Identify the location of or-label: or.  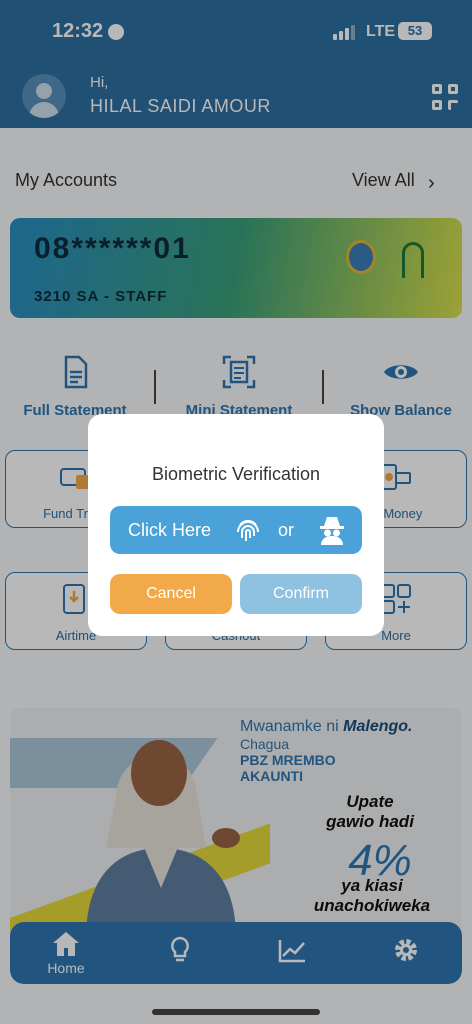
(286, 530).